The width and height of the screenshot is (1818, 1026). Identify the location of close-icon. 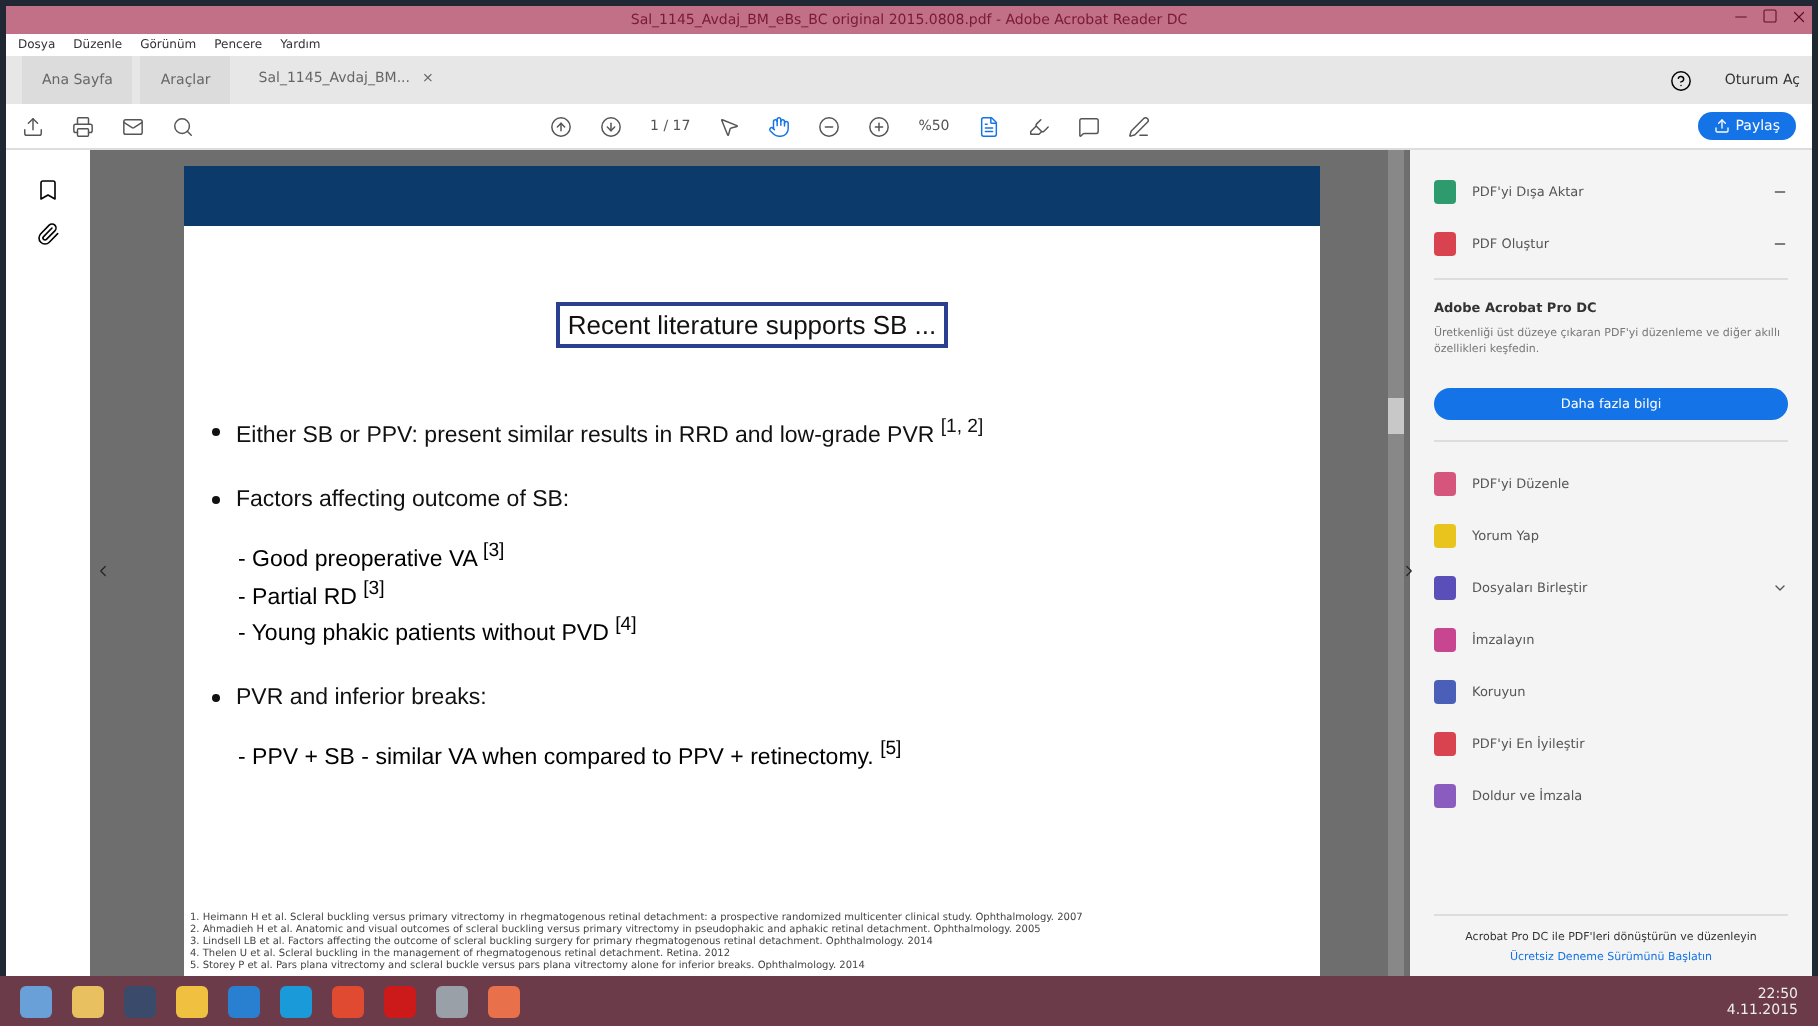
(1799, 17).